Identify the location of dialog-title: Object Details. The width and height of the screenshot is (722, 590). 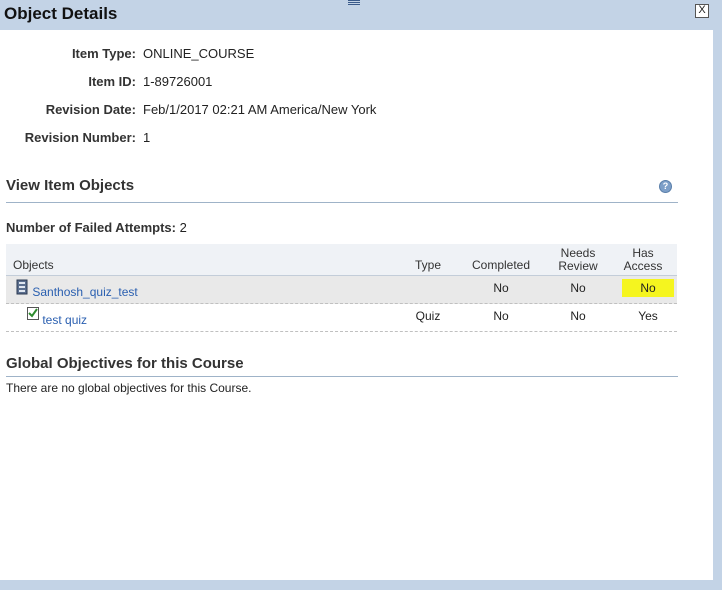
(61, 13).